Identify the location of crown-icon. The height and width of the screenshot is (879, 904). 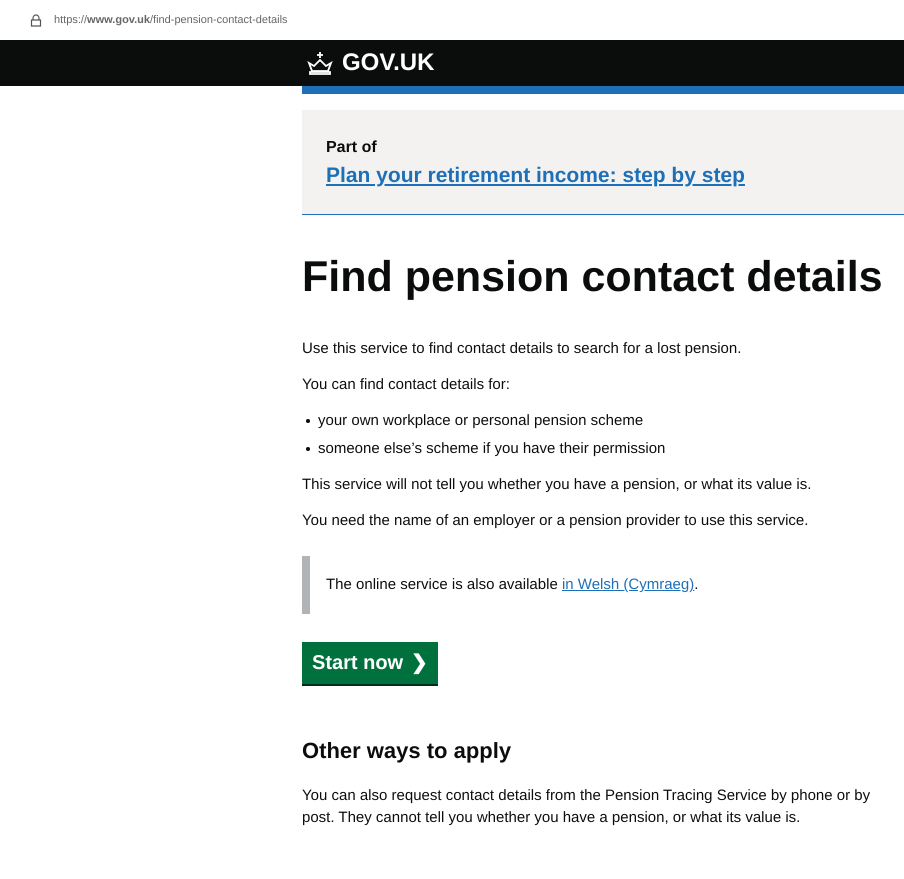
(320, 63).